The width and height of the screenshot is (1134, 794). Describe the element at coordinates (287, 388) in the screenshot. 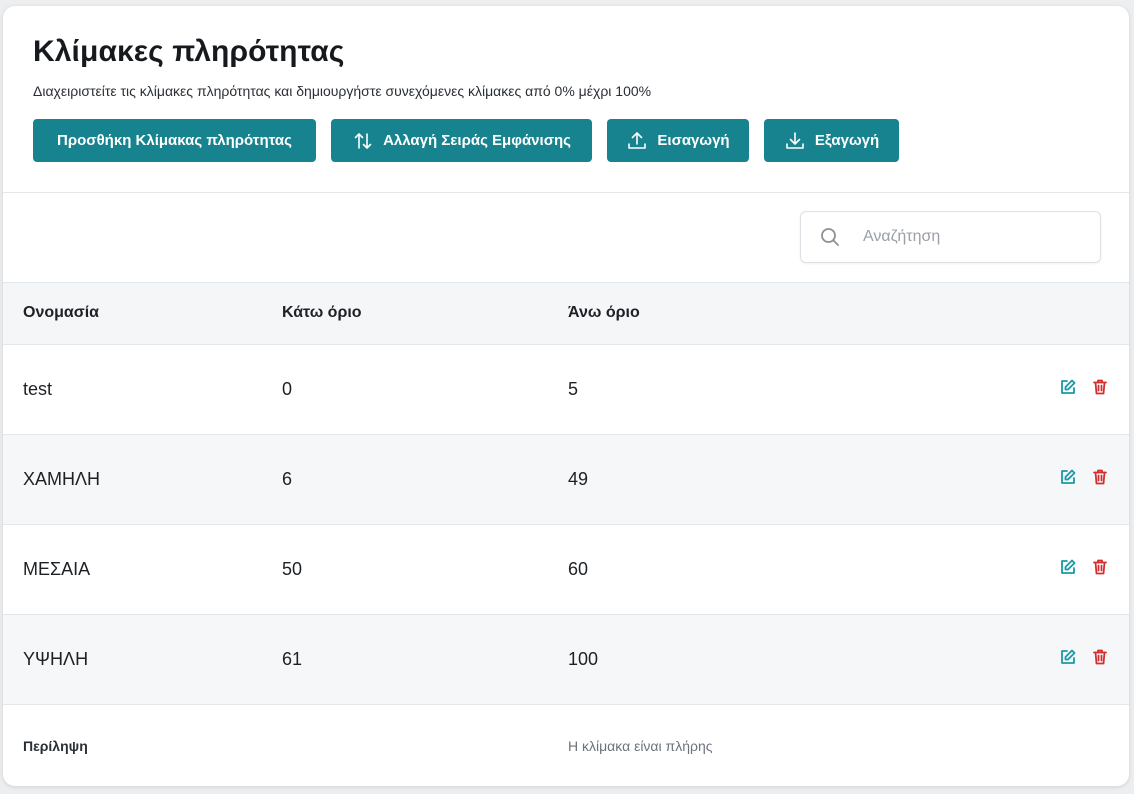

I see `cell-lower: 0` at that location.